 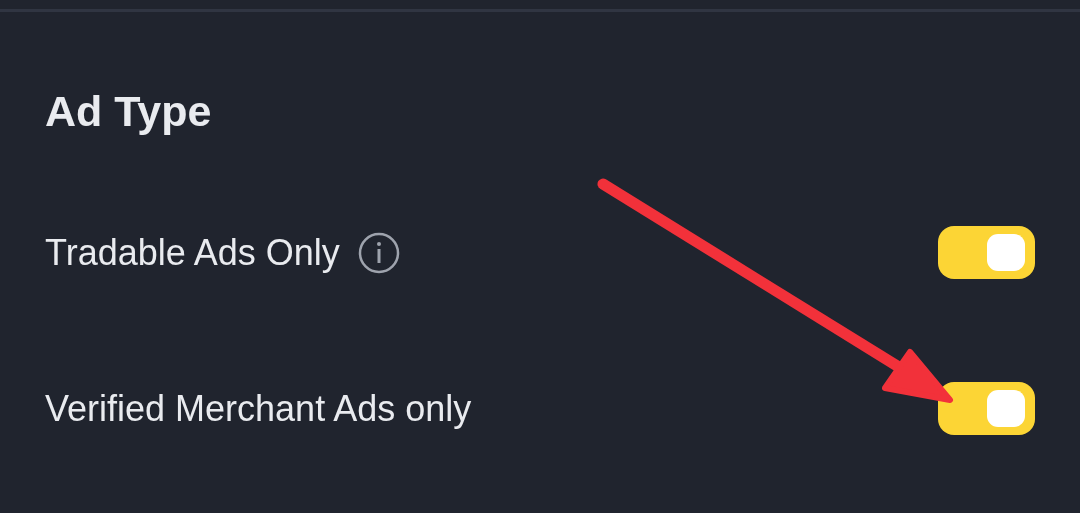 I want to click on toggle-label: Verified Merchant Ads only, so click(x=258, y=408).